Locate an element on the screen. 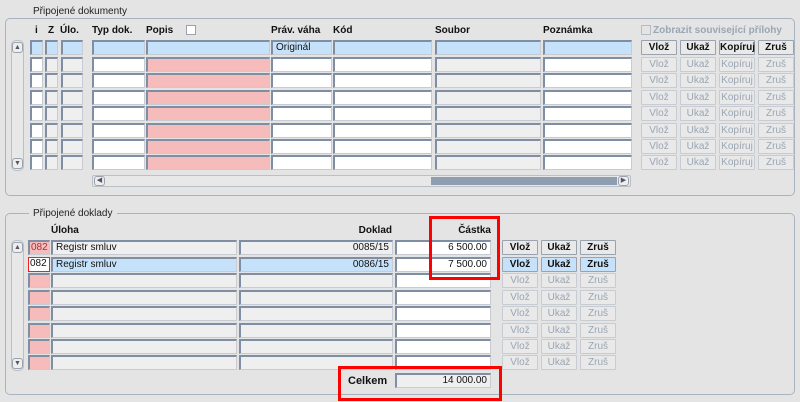  doklad-field: 0086/15 is located at coordinates (316, 264).